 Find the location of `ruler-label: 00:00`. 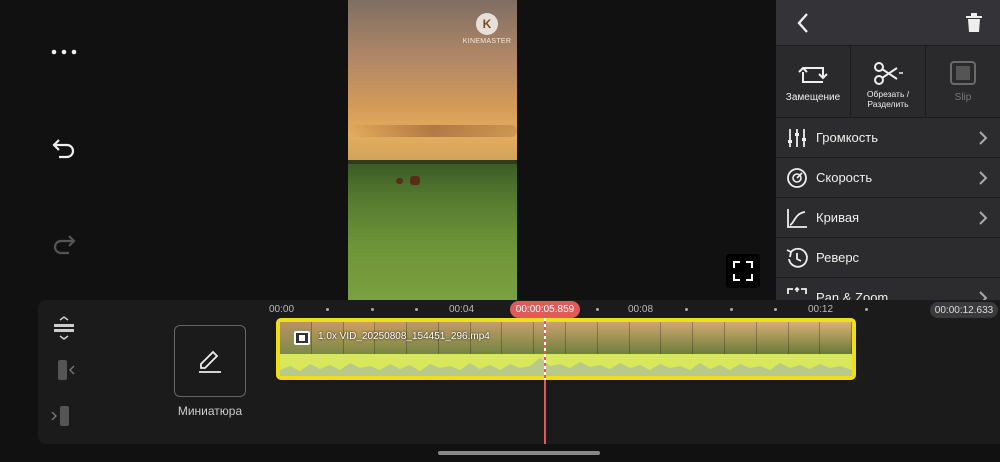

ruler-label: 00:00 is located at coordinates (282, 309).